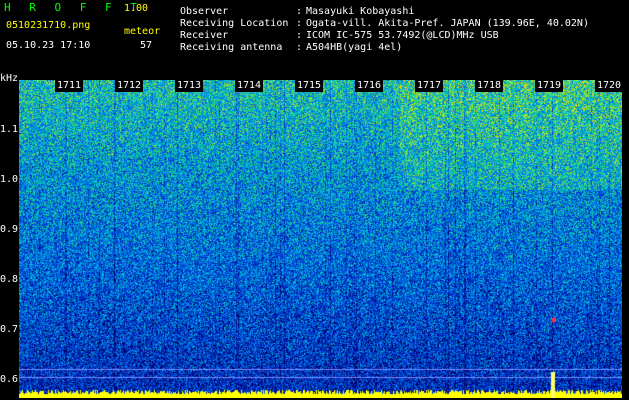 The height and width of the screenshot is (400, 629). Describe the element at coordinates (360, 11) in the screenshot. I see `info-value-observer: Masayuki Kobayashi` at that location.